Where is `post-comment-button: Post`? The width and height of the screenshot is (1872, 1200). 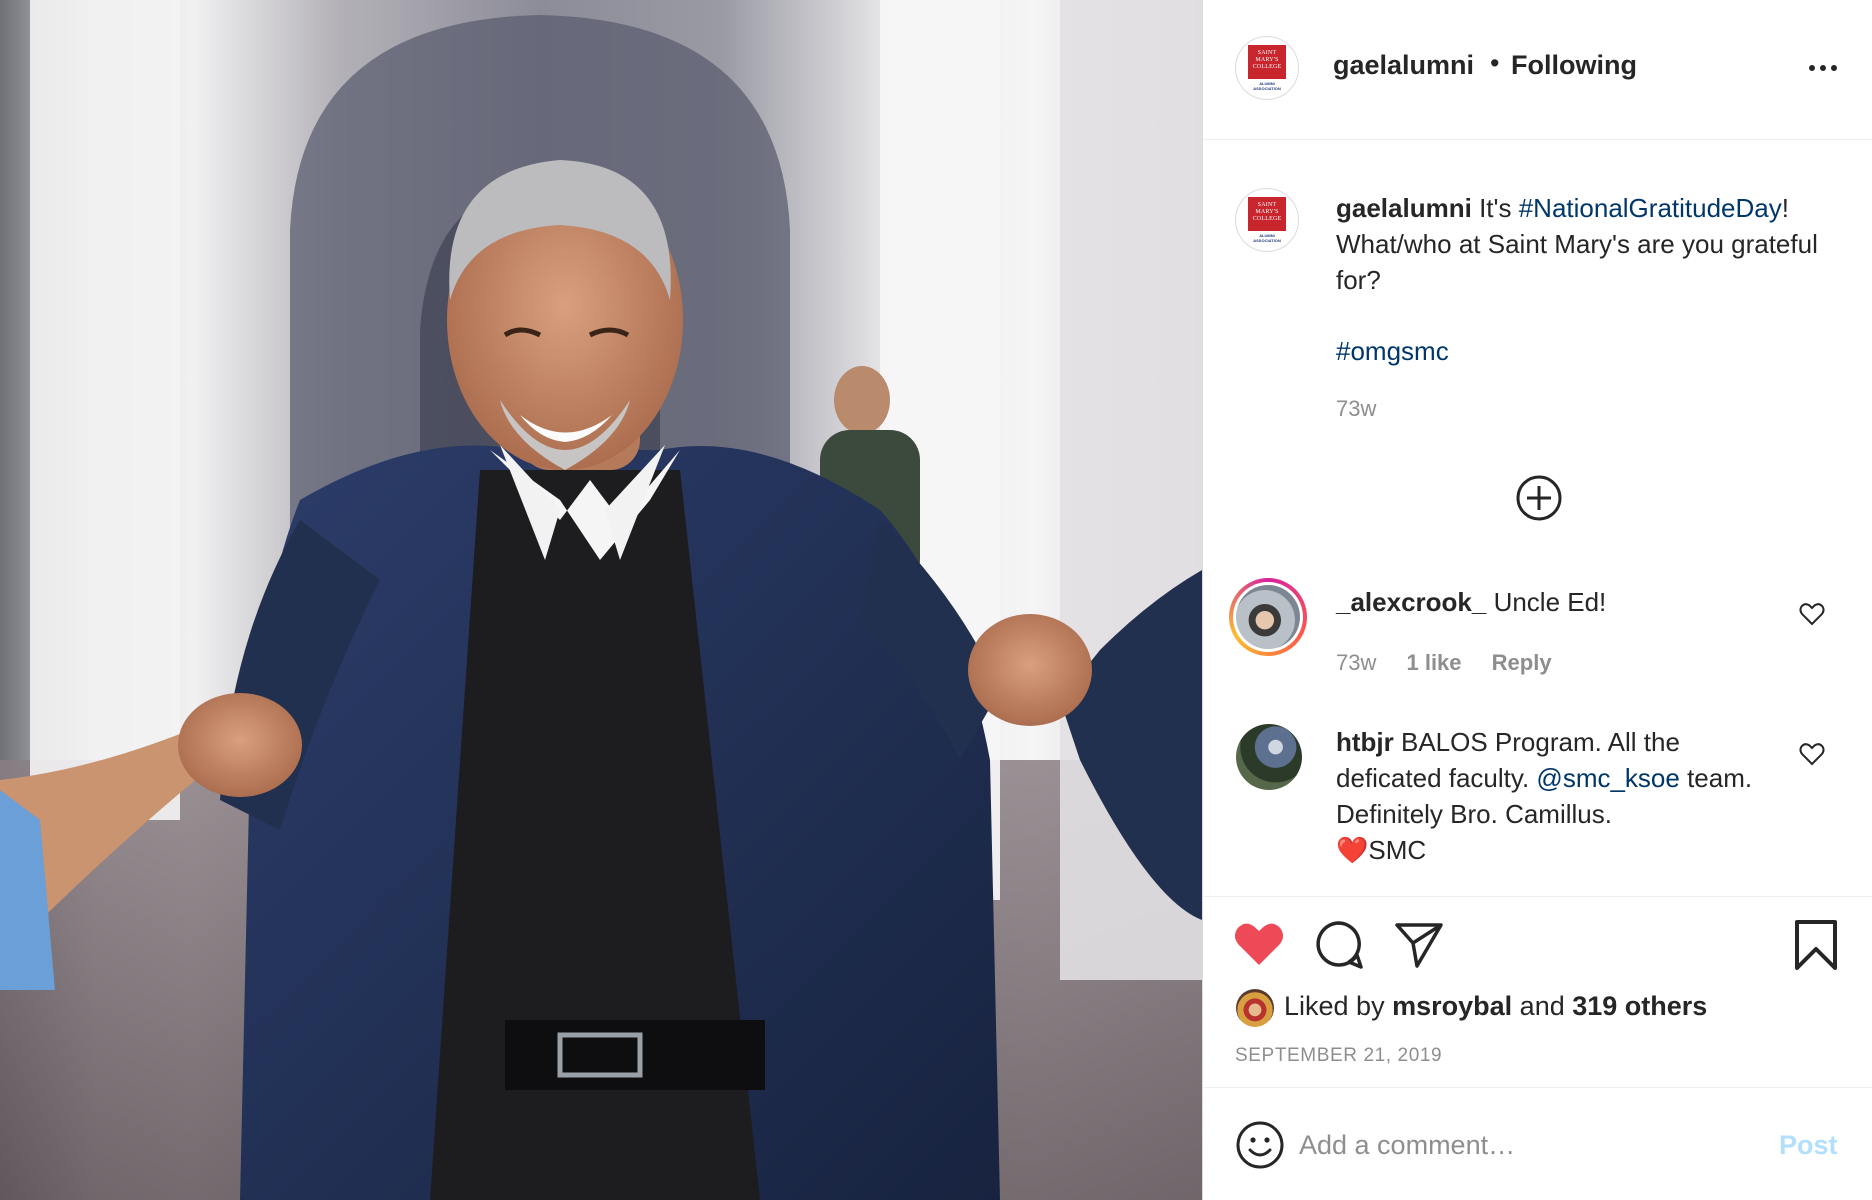
post-comment-button: Post is located at coordinates (1808, 1145).